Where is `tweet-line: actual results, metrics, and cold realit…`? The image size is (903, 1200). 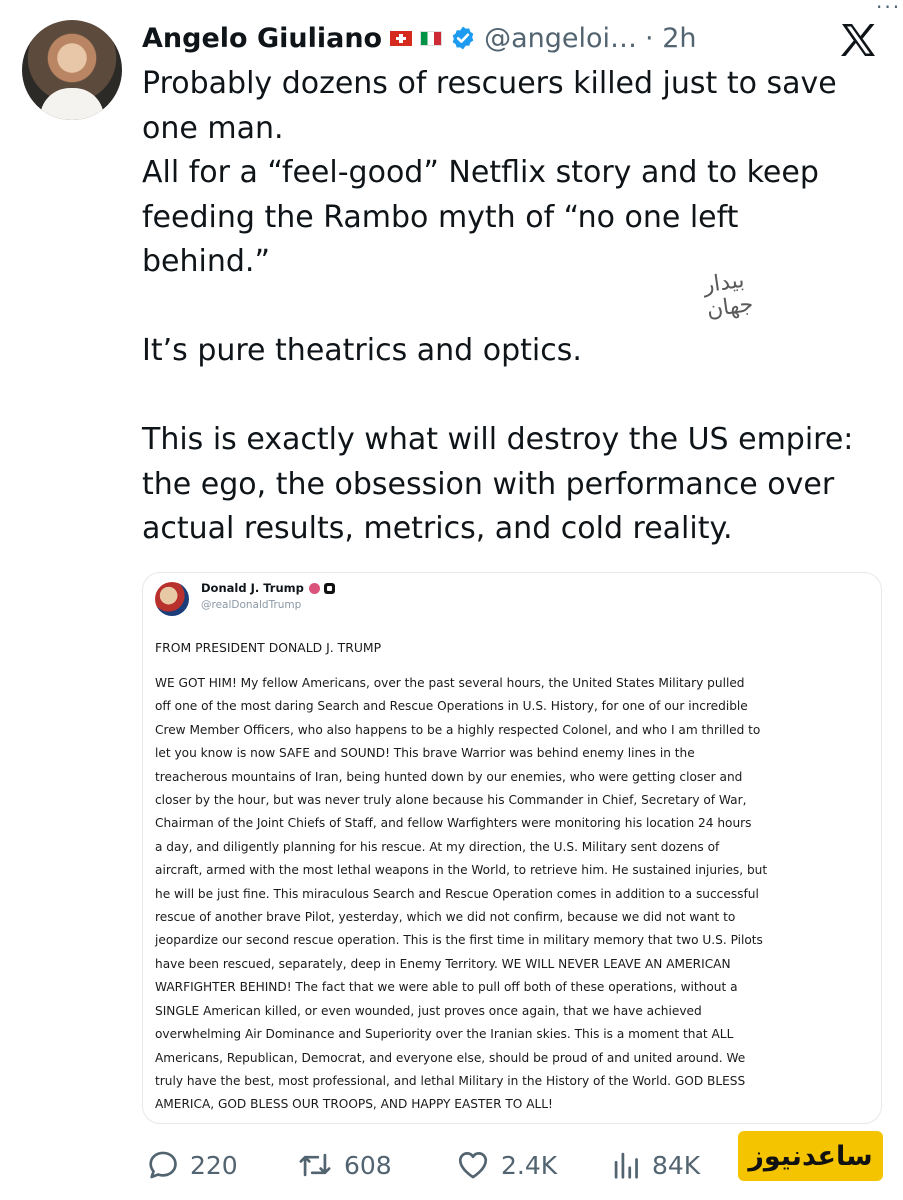 tweet-line: actual results, metrics, and cold realit… is located at coordinates (437, 528).